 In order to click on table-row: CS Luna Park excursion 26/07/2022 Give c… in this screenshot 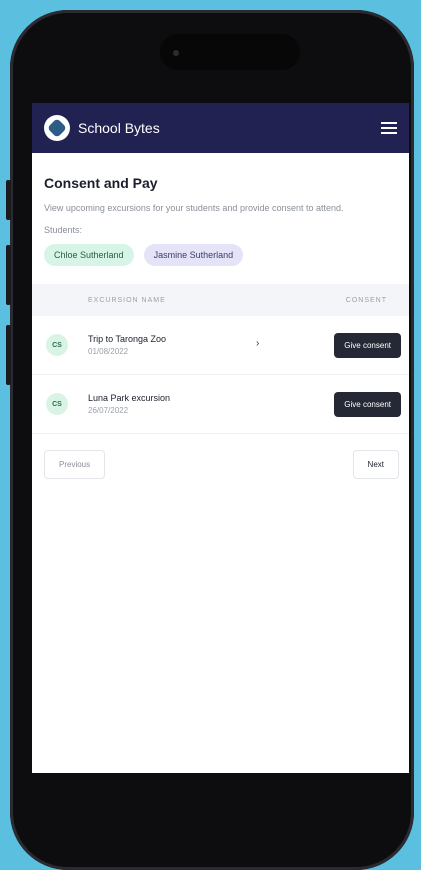, I will do `click(220, 404)`.